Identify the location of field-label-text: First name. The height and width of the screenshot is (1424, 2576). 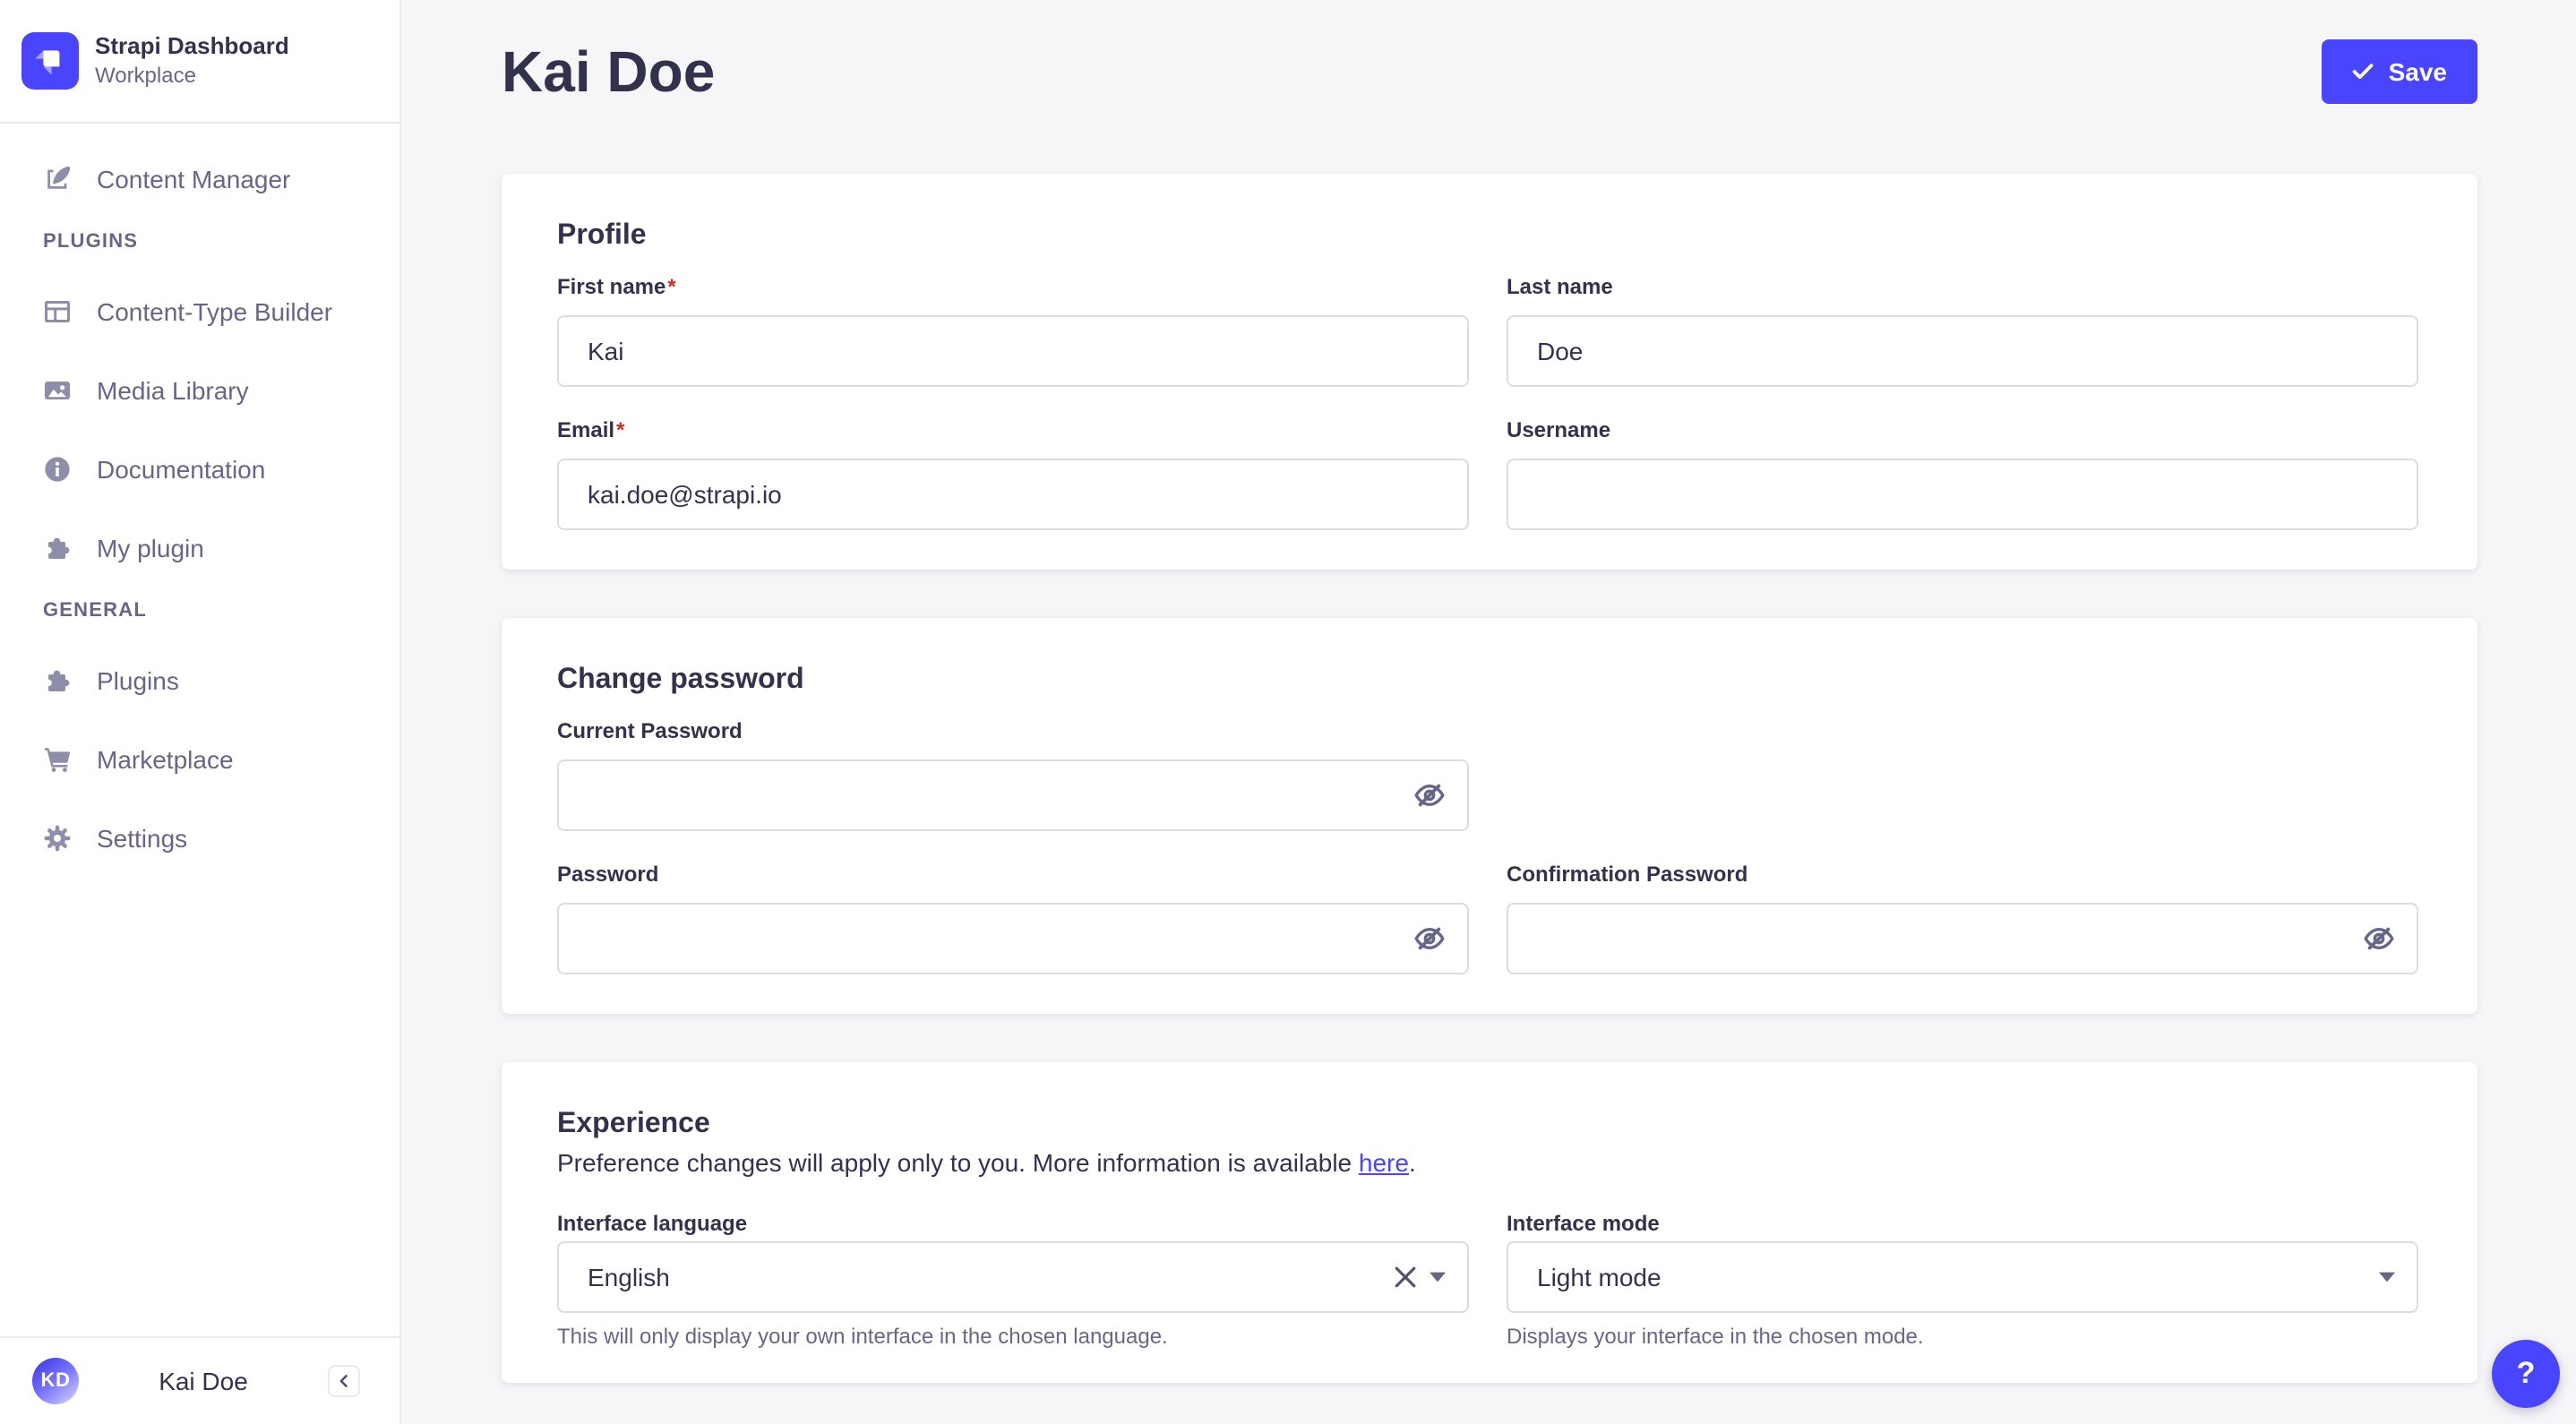
(611, 287).